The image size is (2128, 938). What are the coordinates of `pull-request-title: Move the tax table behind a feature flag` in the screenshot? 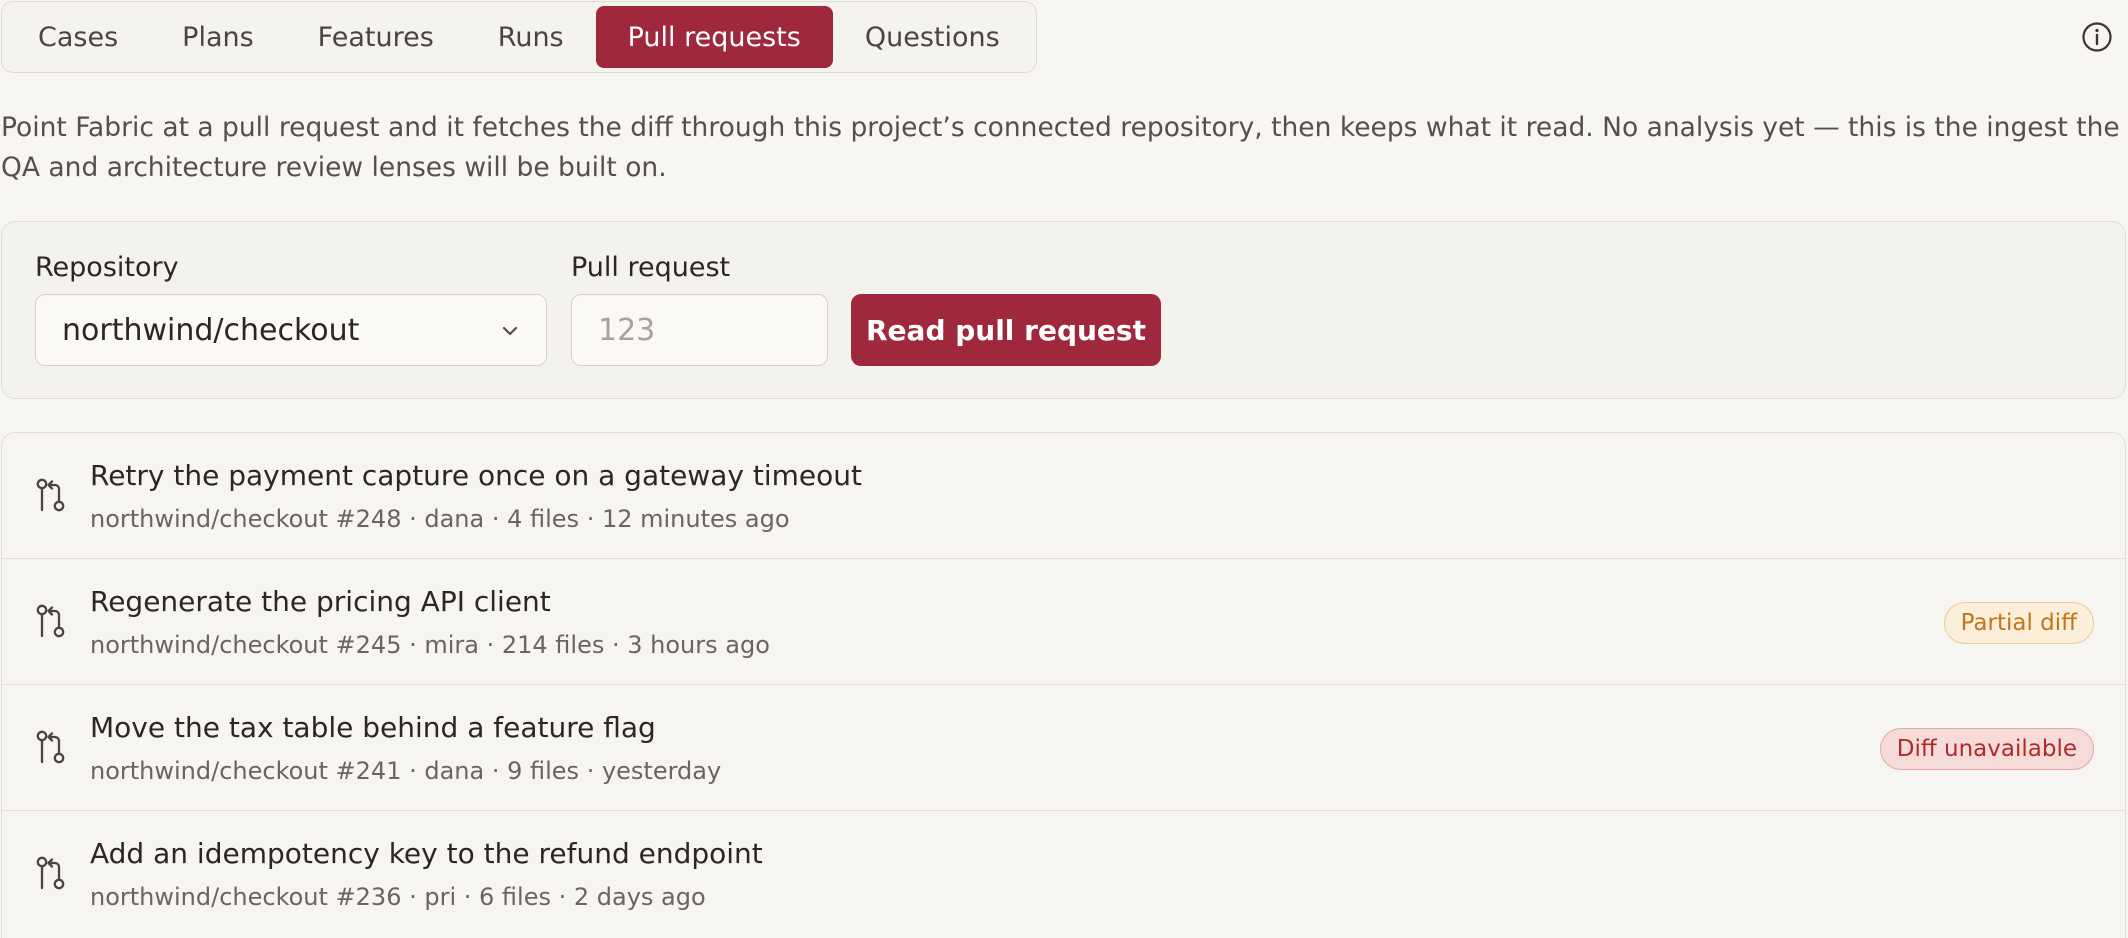 It's located at (373, 727).